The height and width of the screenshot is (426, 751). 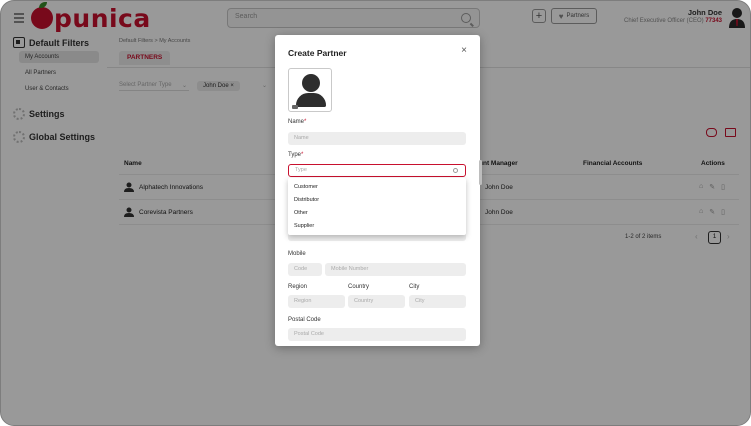 I want to click on type-option-other: Other, so click(x=301, y=213).